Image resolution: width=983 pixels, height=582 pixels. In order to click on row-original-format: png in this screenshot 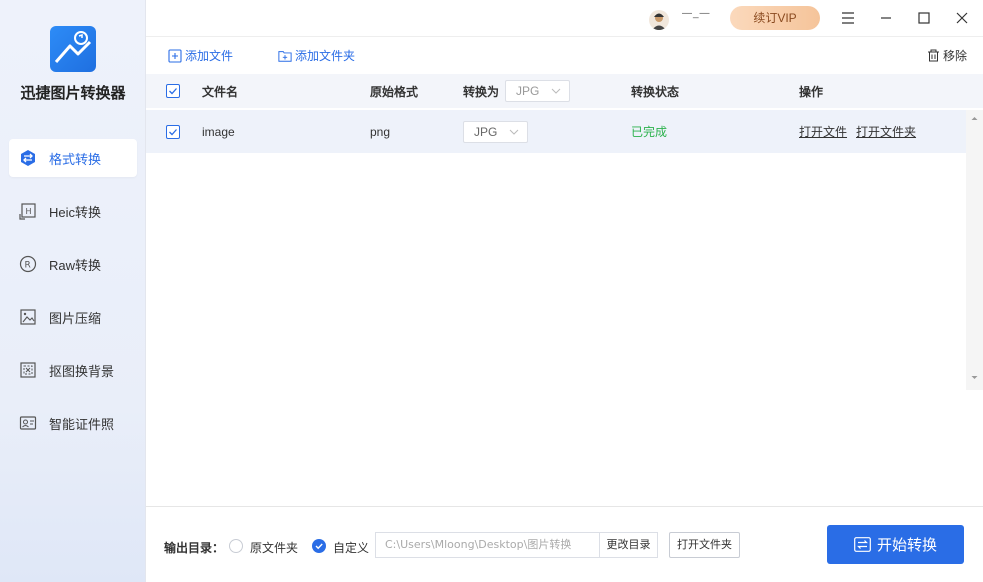, I will do `click(380, 131)`.